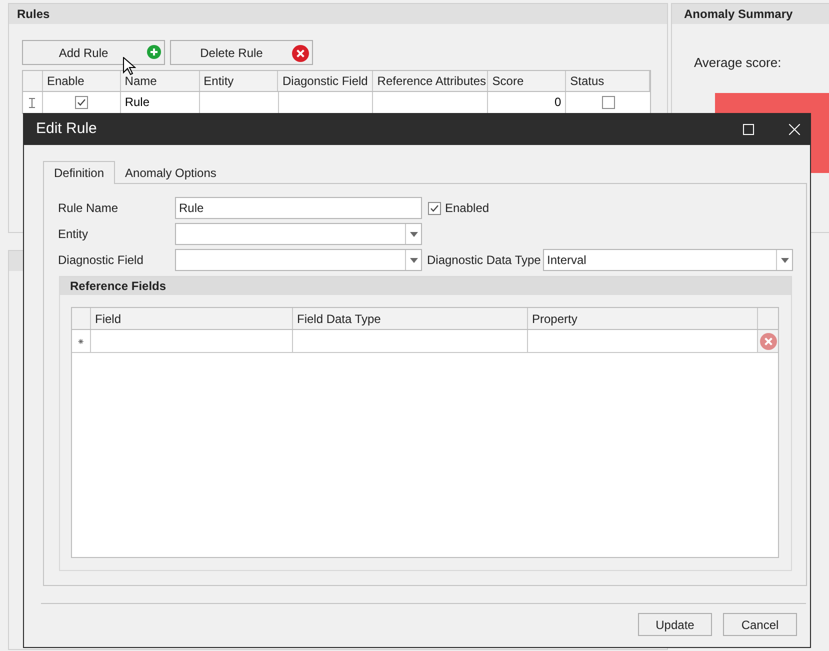 Image resolution: width=829 pixels, height=651 pixels. I want to click on text-cursor-icon, so click(32, 103).